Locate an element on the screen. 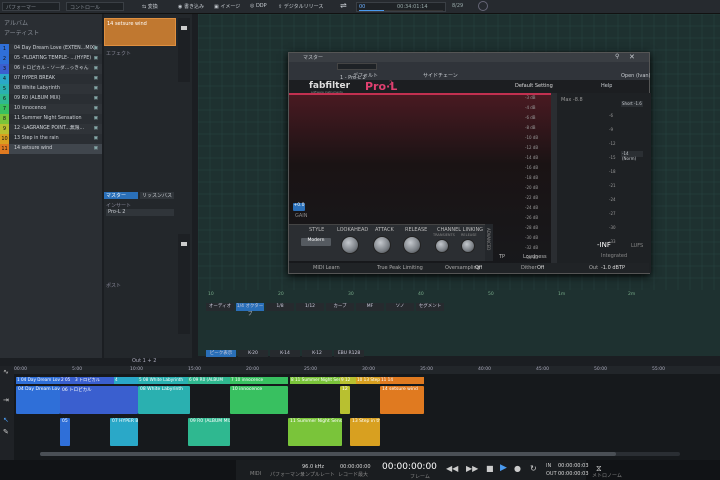 The height and width of the screenshot is (480, 720). scroll-thumb is located at coordinates (328, 454).